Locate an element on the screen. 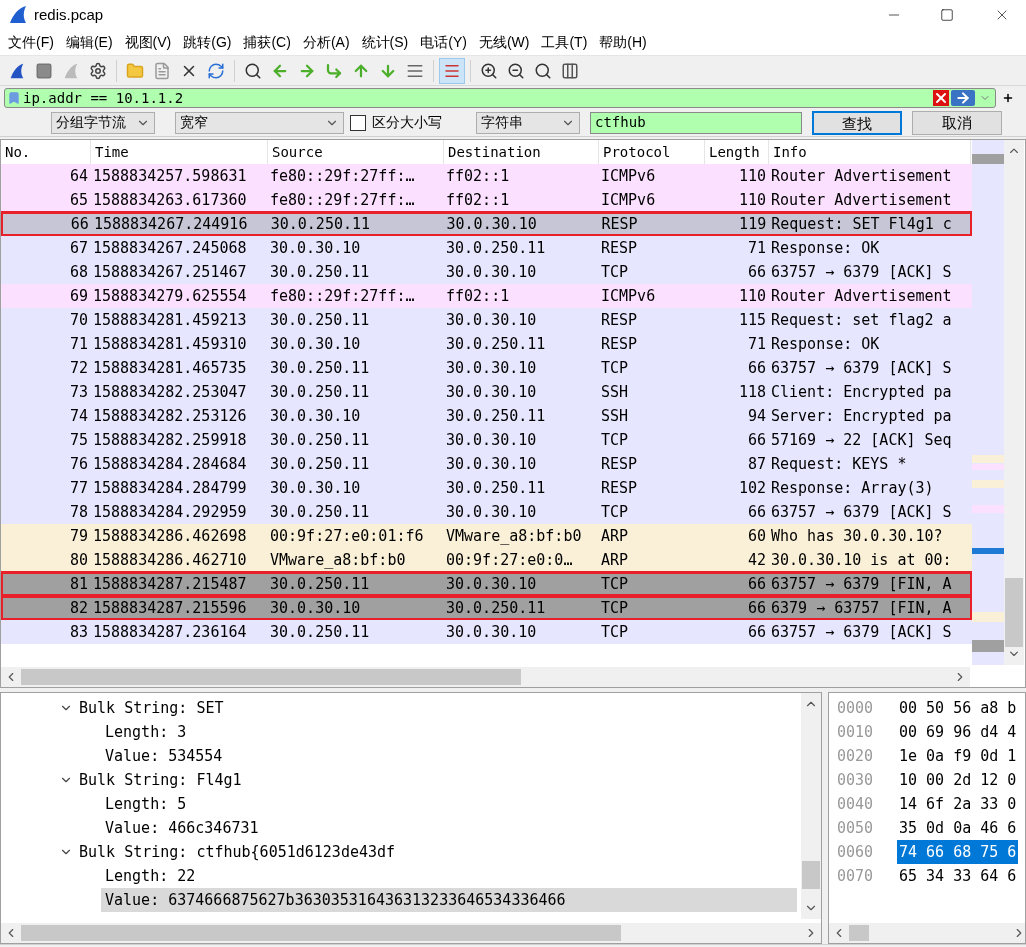 The image size is (1026, 947). file-icon is located at coordinates (162, 70).